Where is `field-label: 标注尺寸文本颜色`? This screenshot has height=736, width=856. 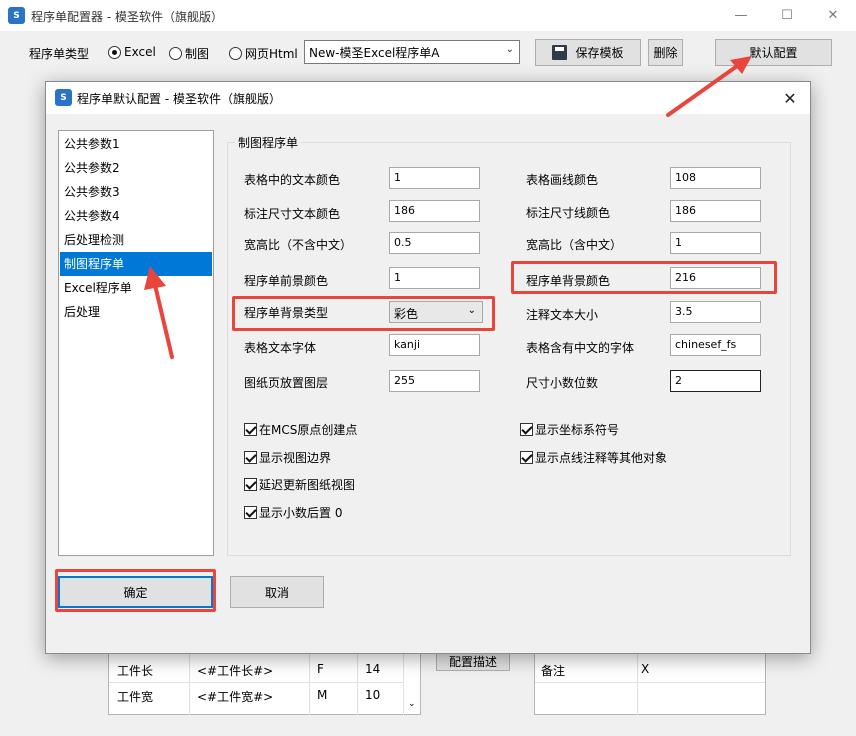 field-label: 标注尺寸文本颜色 is located at coordinates (292, 214).